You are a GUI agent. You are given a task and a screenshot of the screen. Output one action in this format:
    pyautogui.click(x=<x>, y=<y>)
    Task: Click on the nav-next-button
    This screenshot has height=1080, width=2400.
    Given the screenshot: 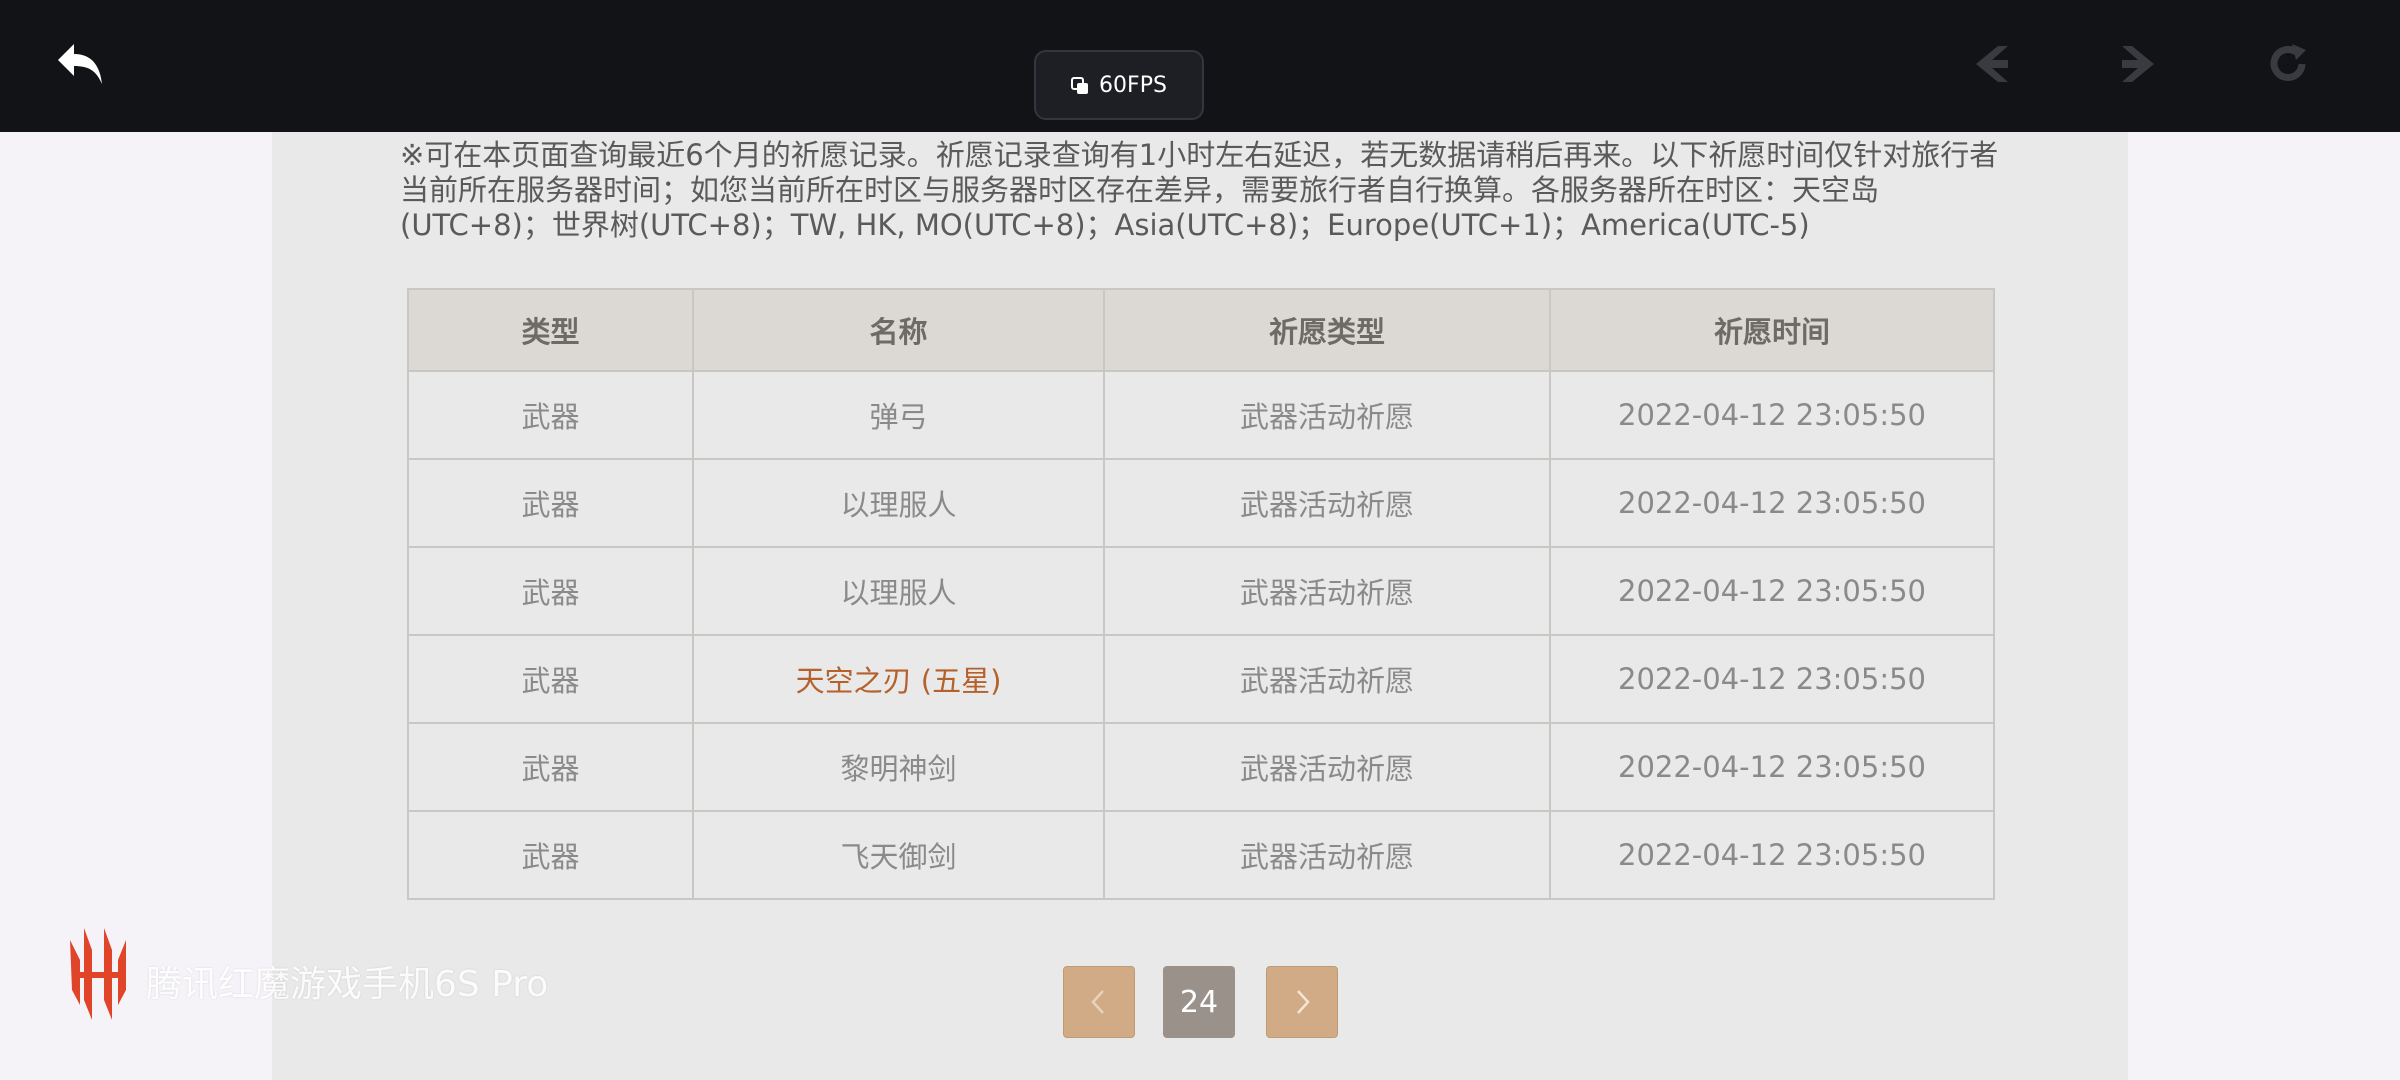 What is the action you would take?
    pyautogui.click(x=2138, y=64)
    